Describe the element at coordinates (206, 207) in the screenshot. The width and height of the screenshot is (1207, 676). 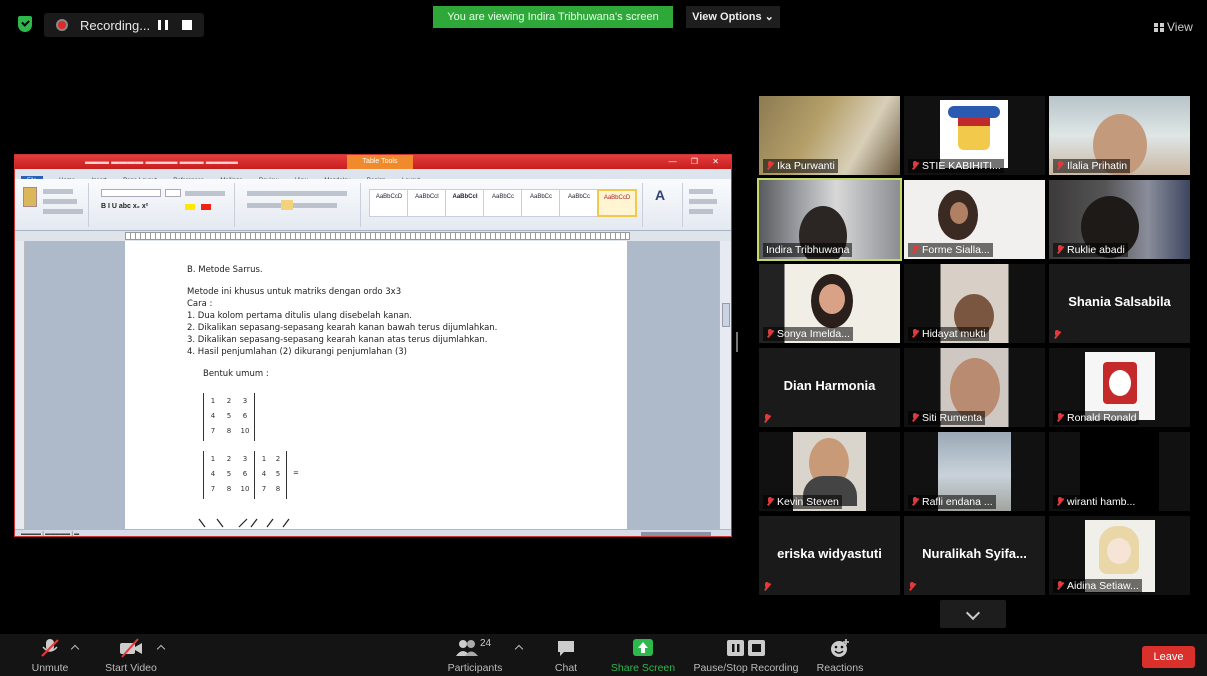
I see `font-color-icon` at that location.